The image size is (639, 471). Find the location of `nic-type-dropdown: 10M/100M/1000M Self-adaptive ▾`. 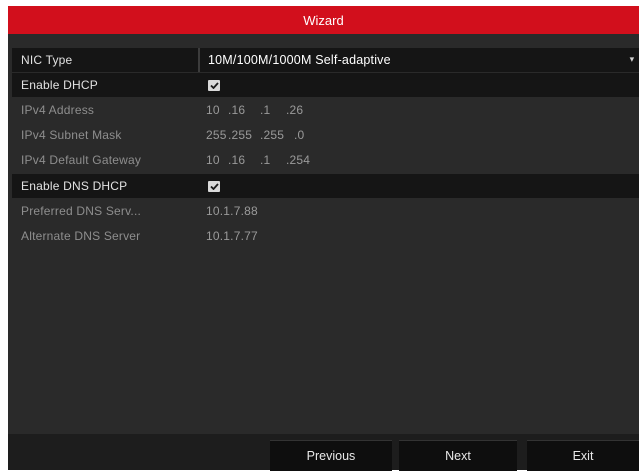

nic-type-dropdown: 10M/100M/1000M Self-adaptive ▾ is located at coordinates (418, 60).